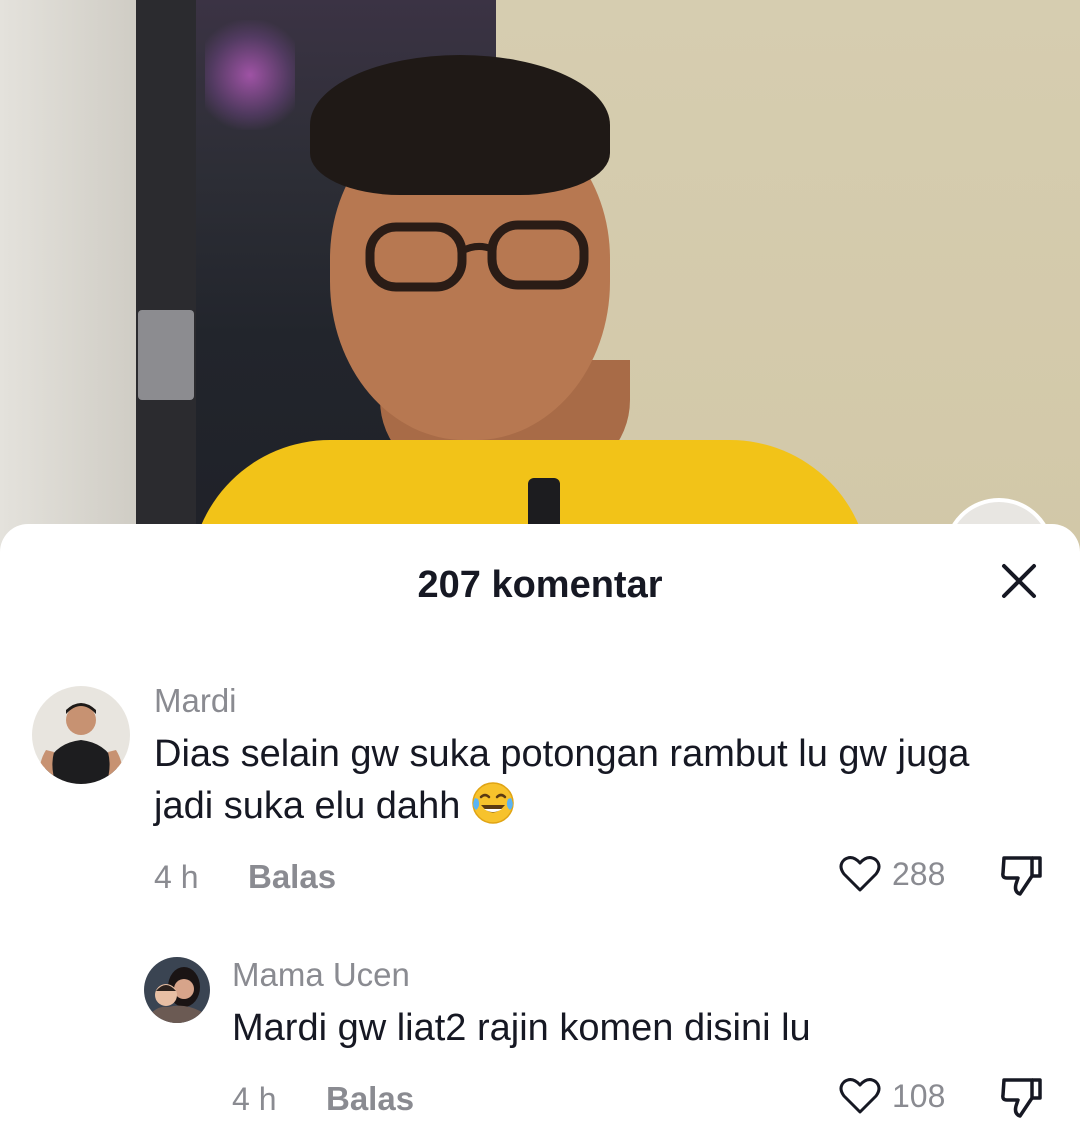 The image size is (1080, 1138). I want to click on face-with-tears-of-joy-icon, so click(493, 803).